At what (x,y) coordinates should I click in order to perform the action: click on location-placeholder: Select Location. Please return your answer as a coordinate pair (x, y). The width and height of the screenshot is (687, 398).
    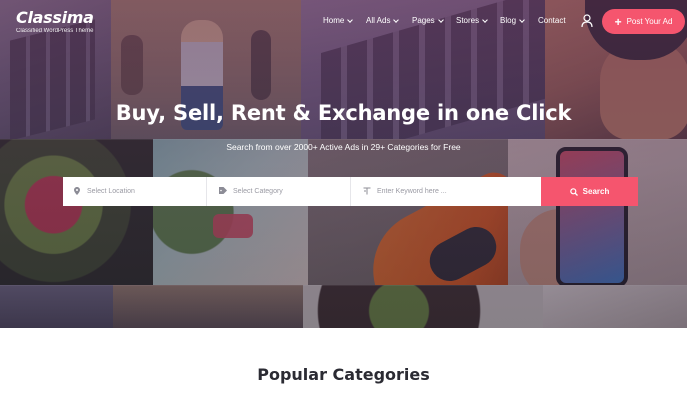
    Looking at the image, I should click on (111, 191).